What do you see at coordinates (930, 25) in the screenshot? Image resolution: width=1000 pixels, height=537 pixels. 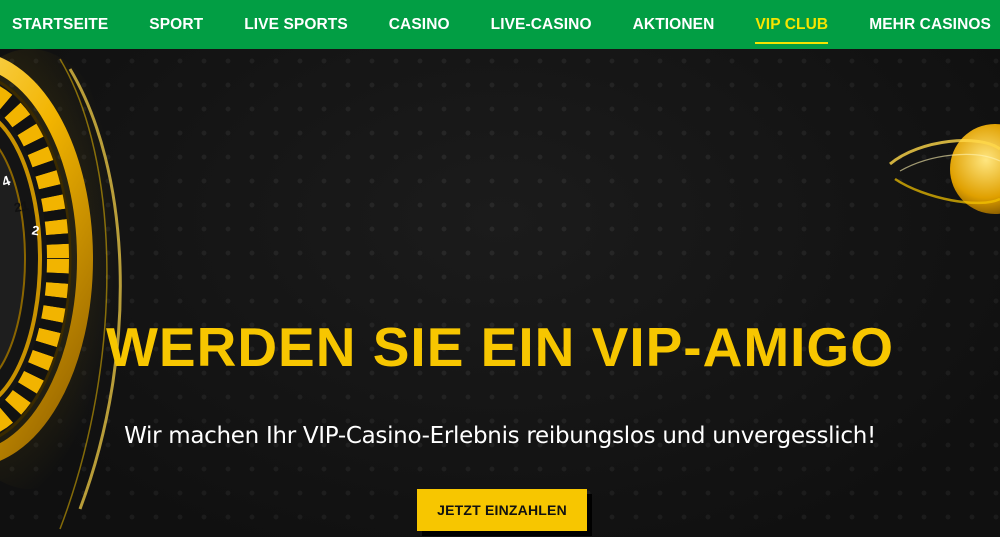 I see `nav-item-mehr-casinos: MEHR CASINOS` at bounding box center [930, 25].